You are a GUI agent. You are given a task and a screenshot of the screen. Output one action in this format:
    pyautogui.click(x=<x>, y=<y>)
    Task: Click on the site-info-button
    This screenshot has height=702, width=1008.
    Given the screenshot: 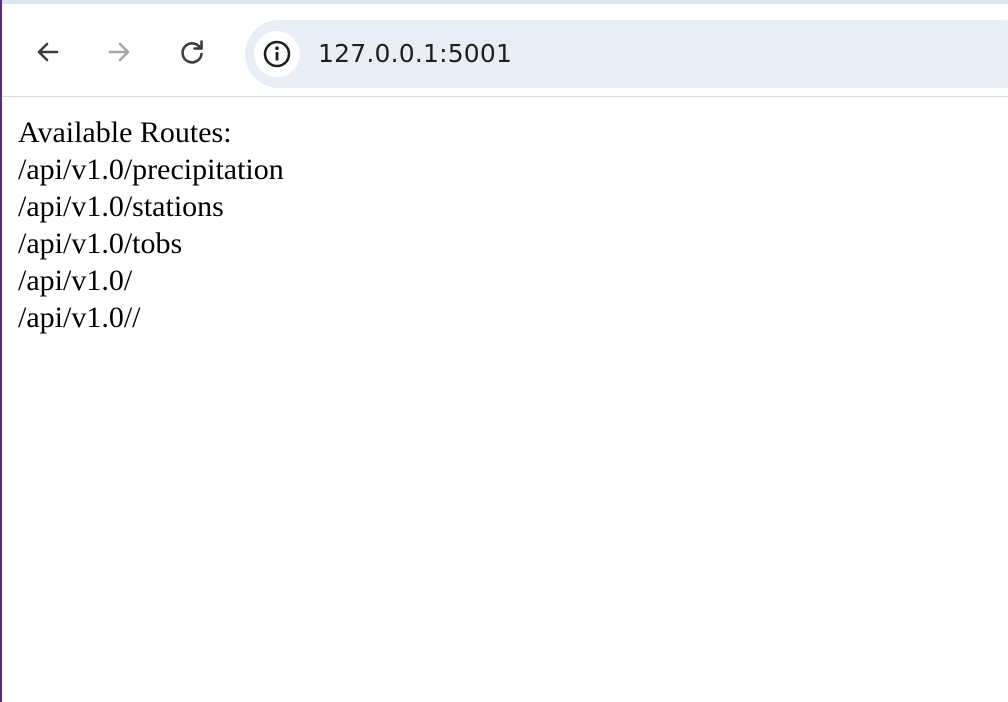 What is the action you would take?
    pyautogui.click(x=277, y=54)
    